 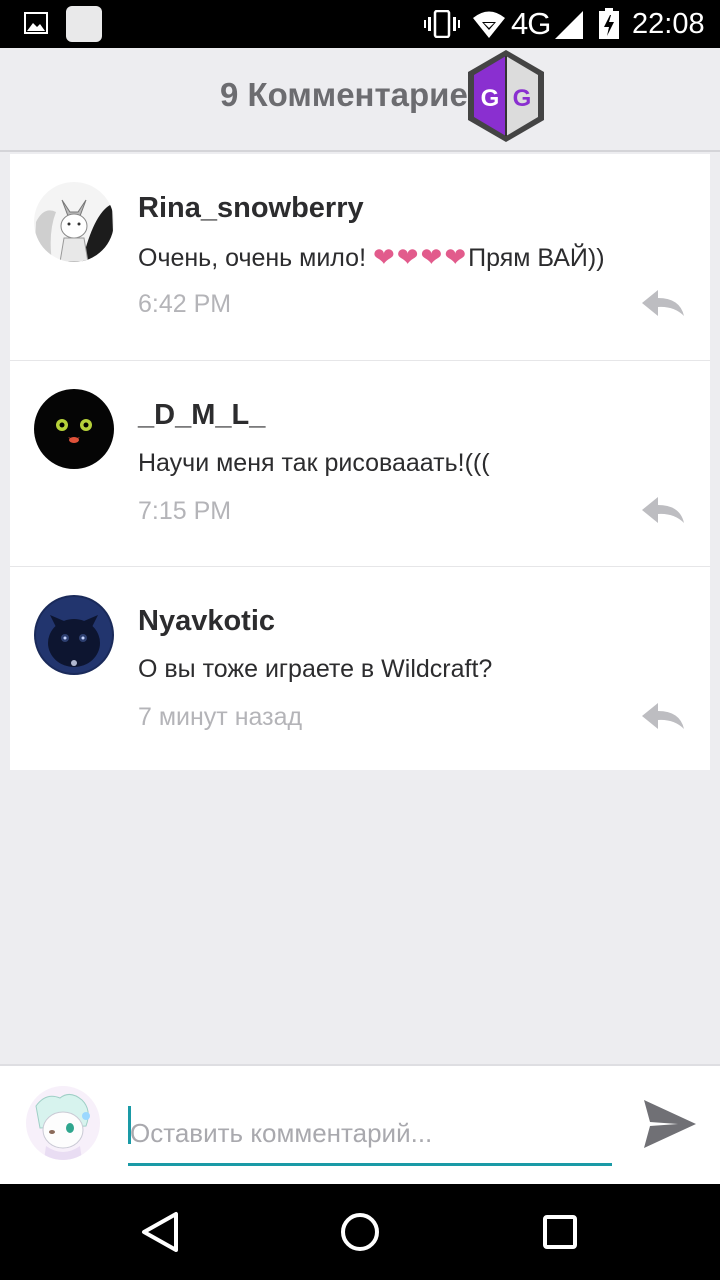 I want to click on send-icon, so click(x=670, y=1124).